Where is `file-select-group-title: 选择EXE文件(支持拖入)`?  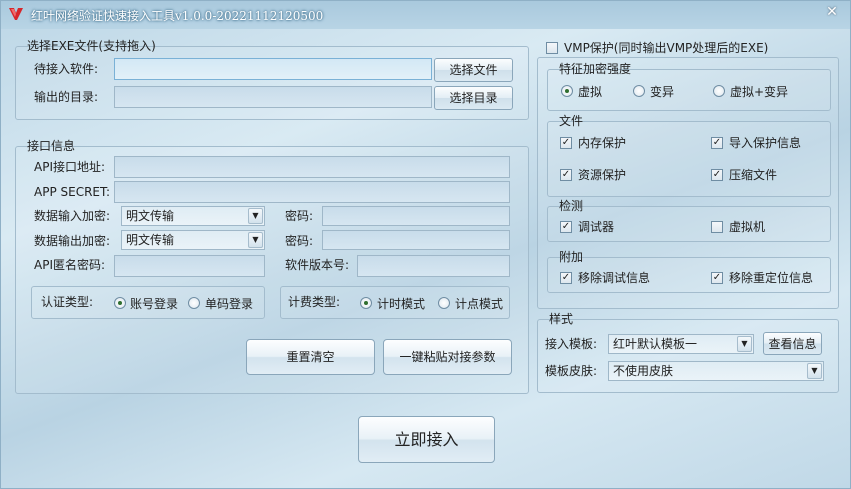
file-select-group-title: 选择EXE文件(支持拖入) is located at coordinates (91, 46).